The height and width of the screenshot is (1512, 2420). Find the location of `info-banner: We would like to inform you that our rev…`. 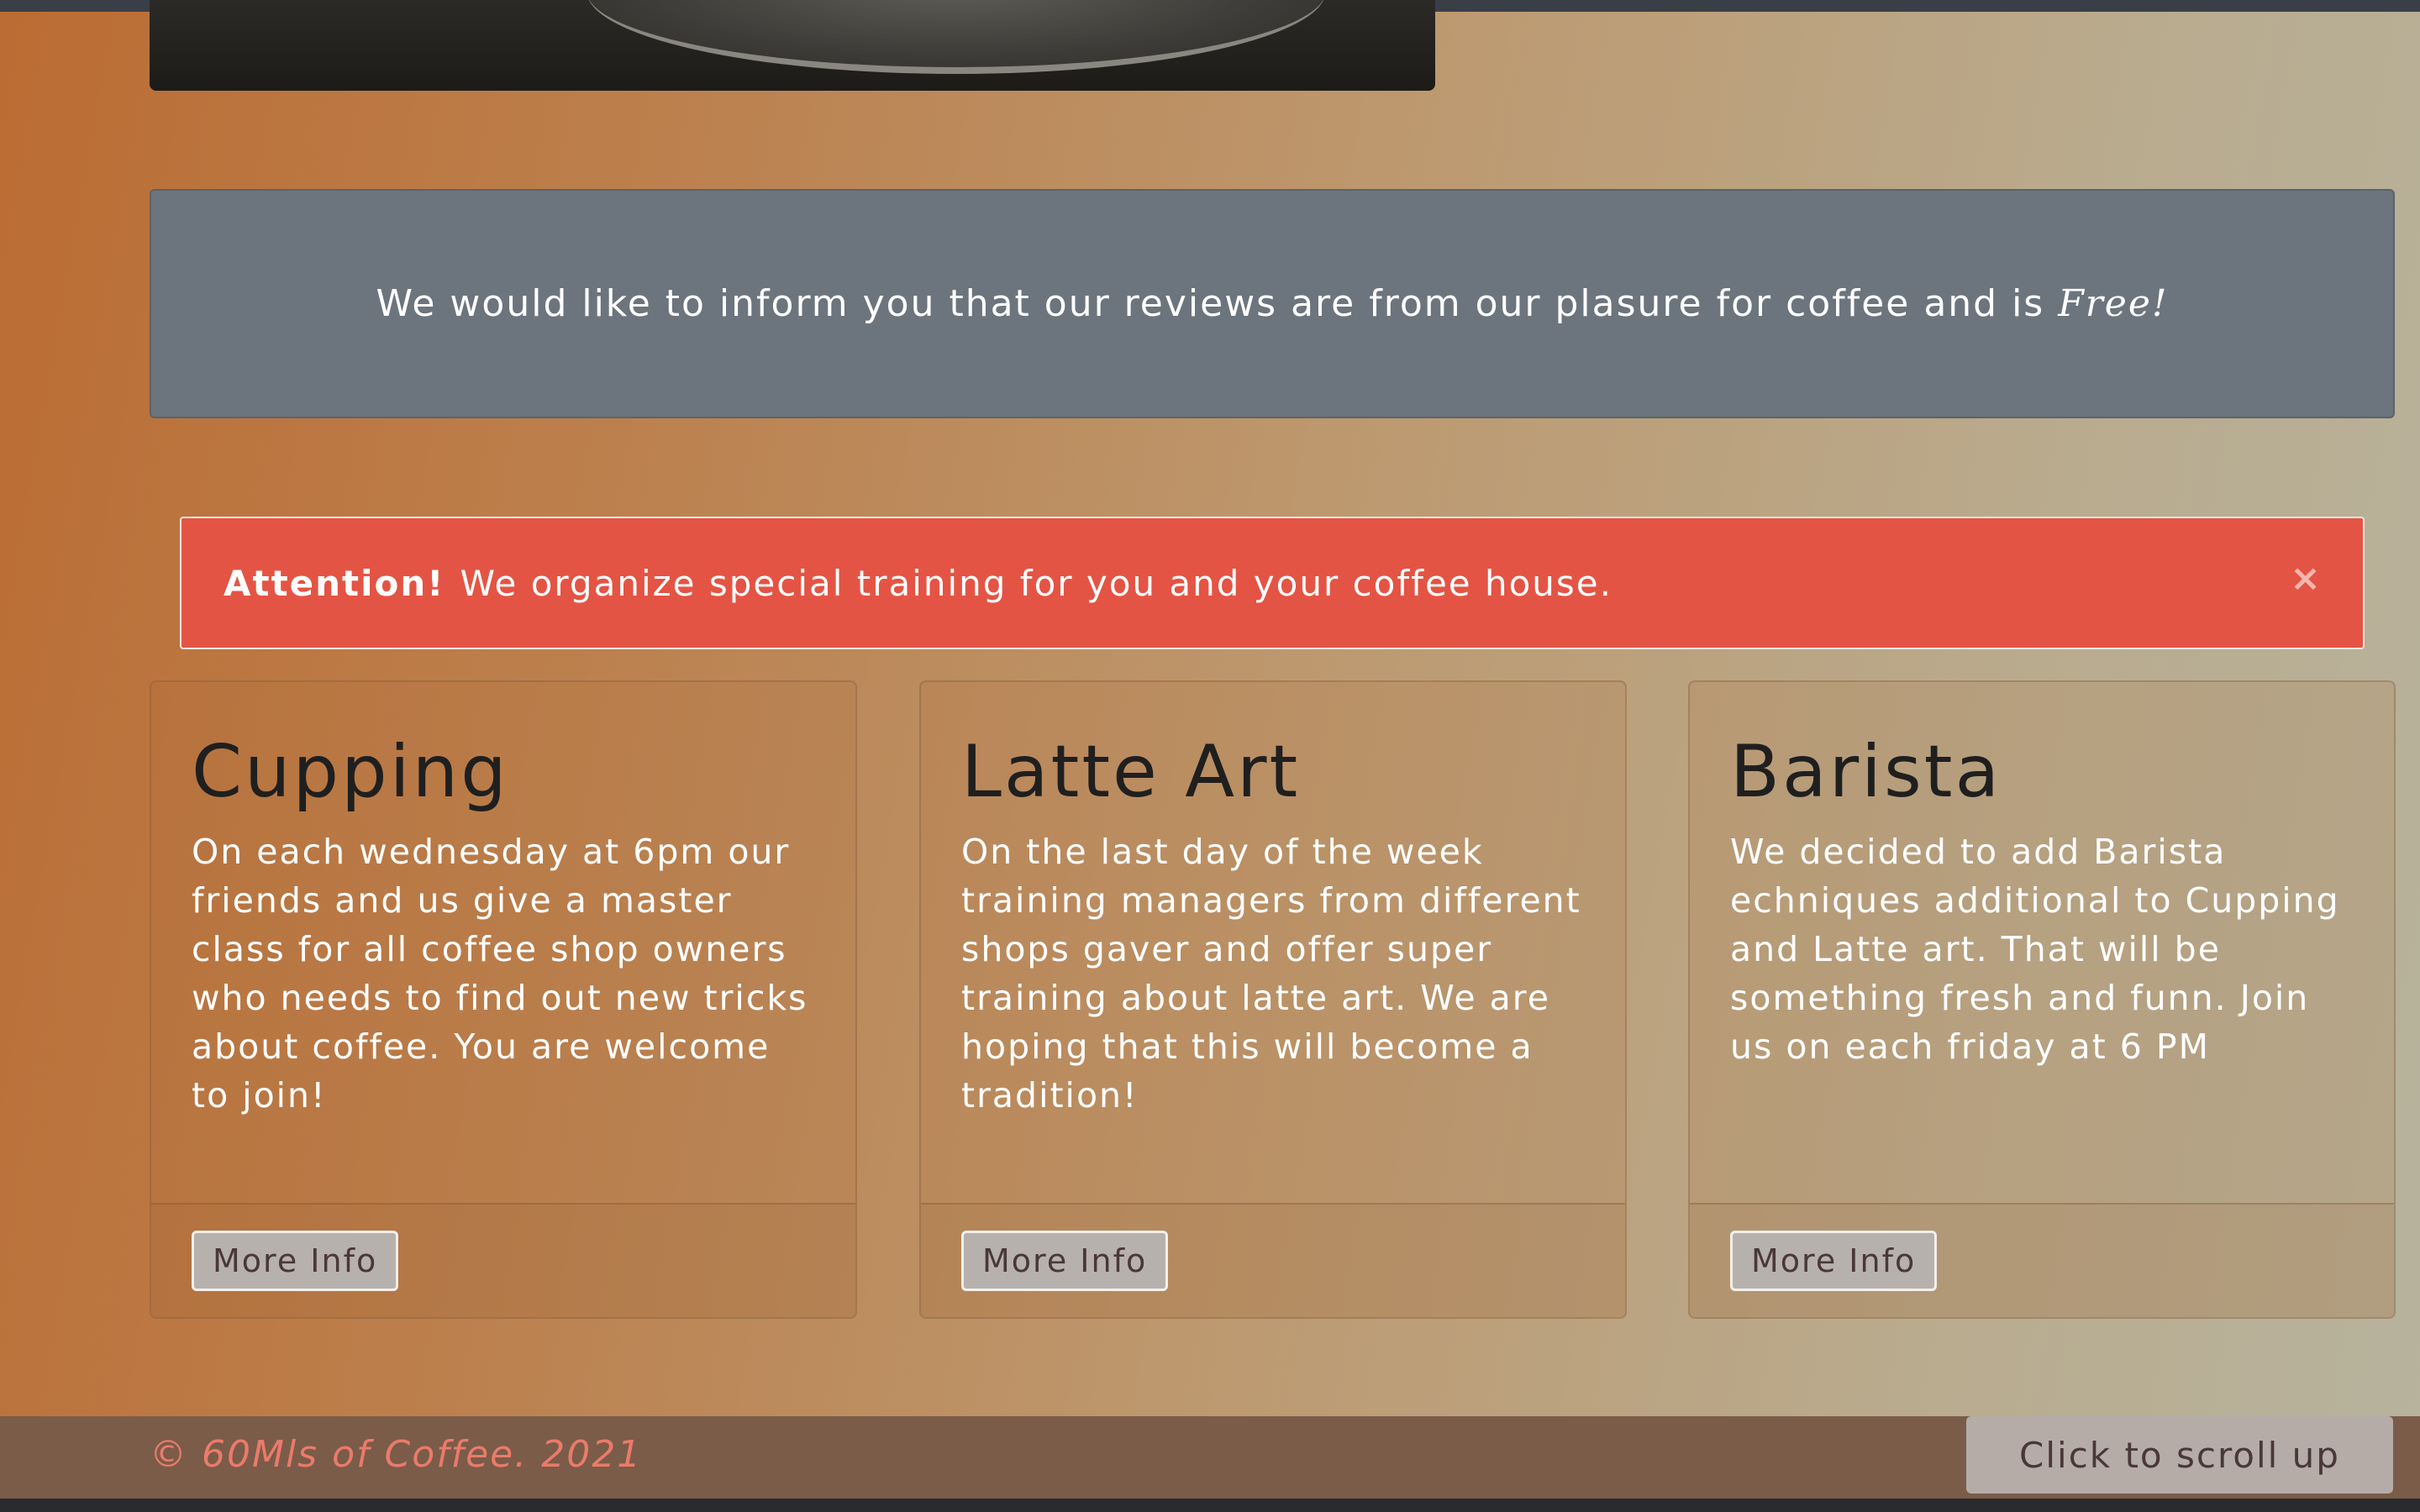

info-banner: We would like to inform you that our rev… is located at coordinates (1272, 303).